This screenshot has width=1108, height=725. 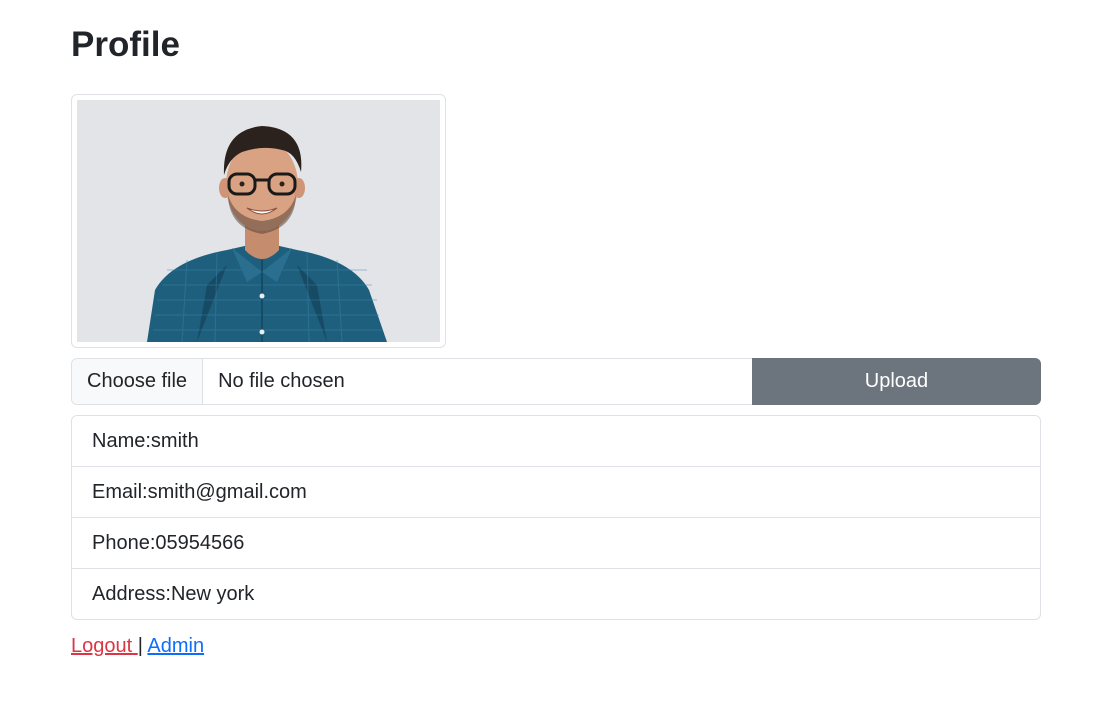 What do you see at coordinates (556, 491) in the screenshot?
I see `info-item-email: Email:smith@gmail.com` at bounding box center [556, 491].